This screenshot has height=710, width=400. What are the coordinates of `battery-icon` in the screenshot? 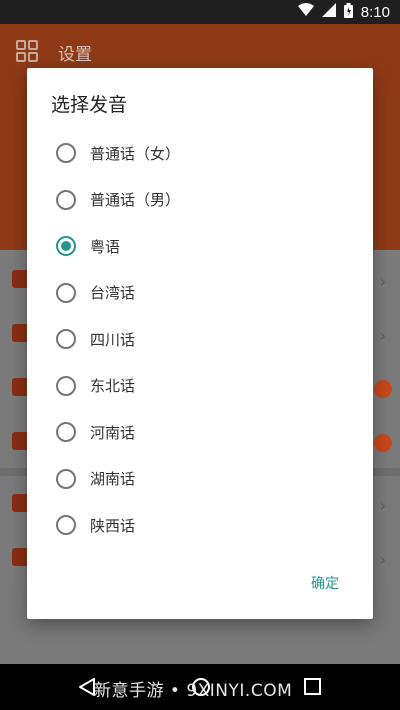 It's located at (348, 12).